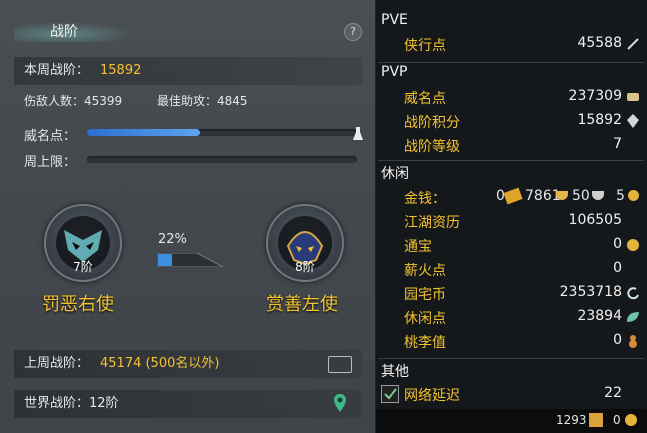  I want to click on pve-item-label: 侠行点, so click(425, 46).